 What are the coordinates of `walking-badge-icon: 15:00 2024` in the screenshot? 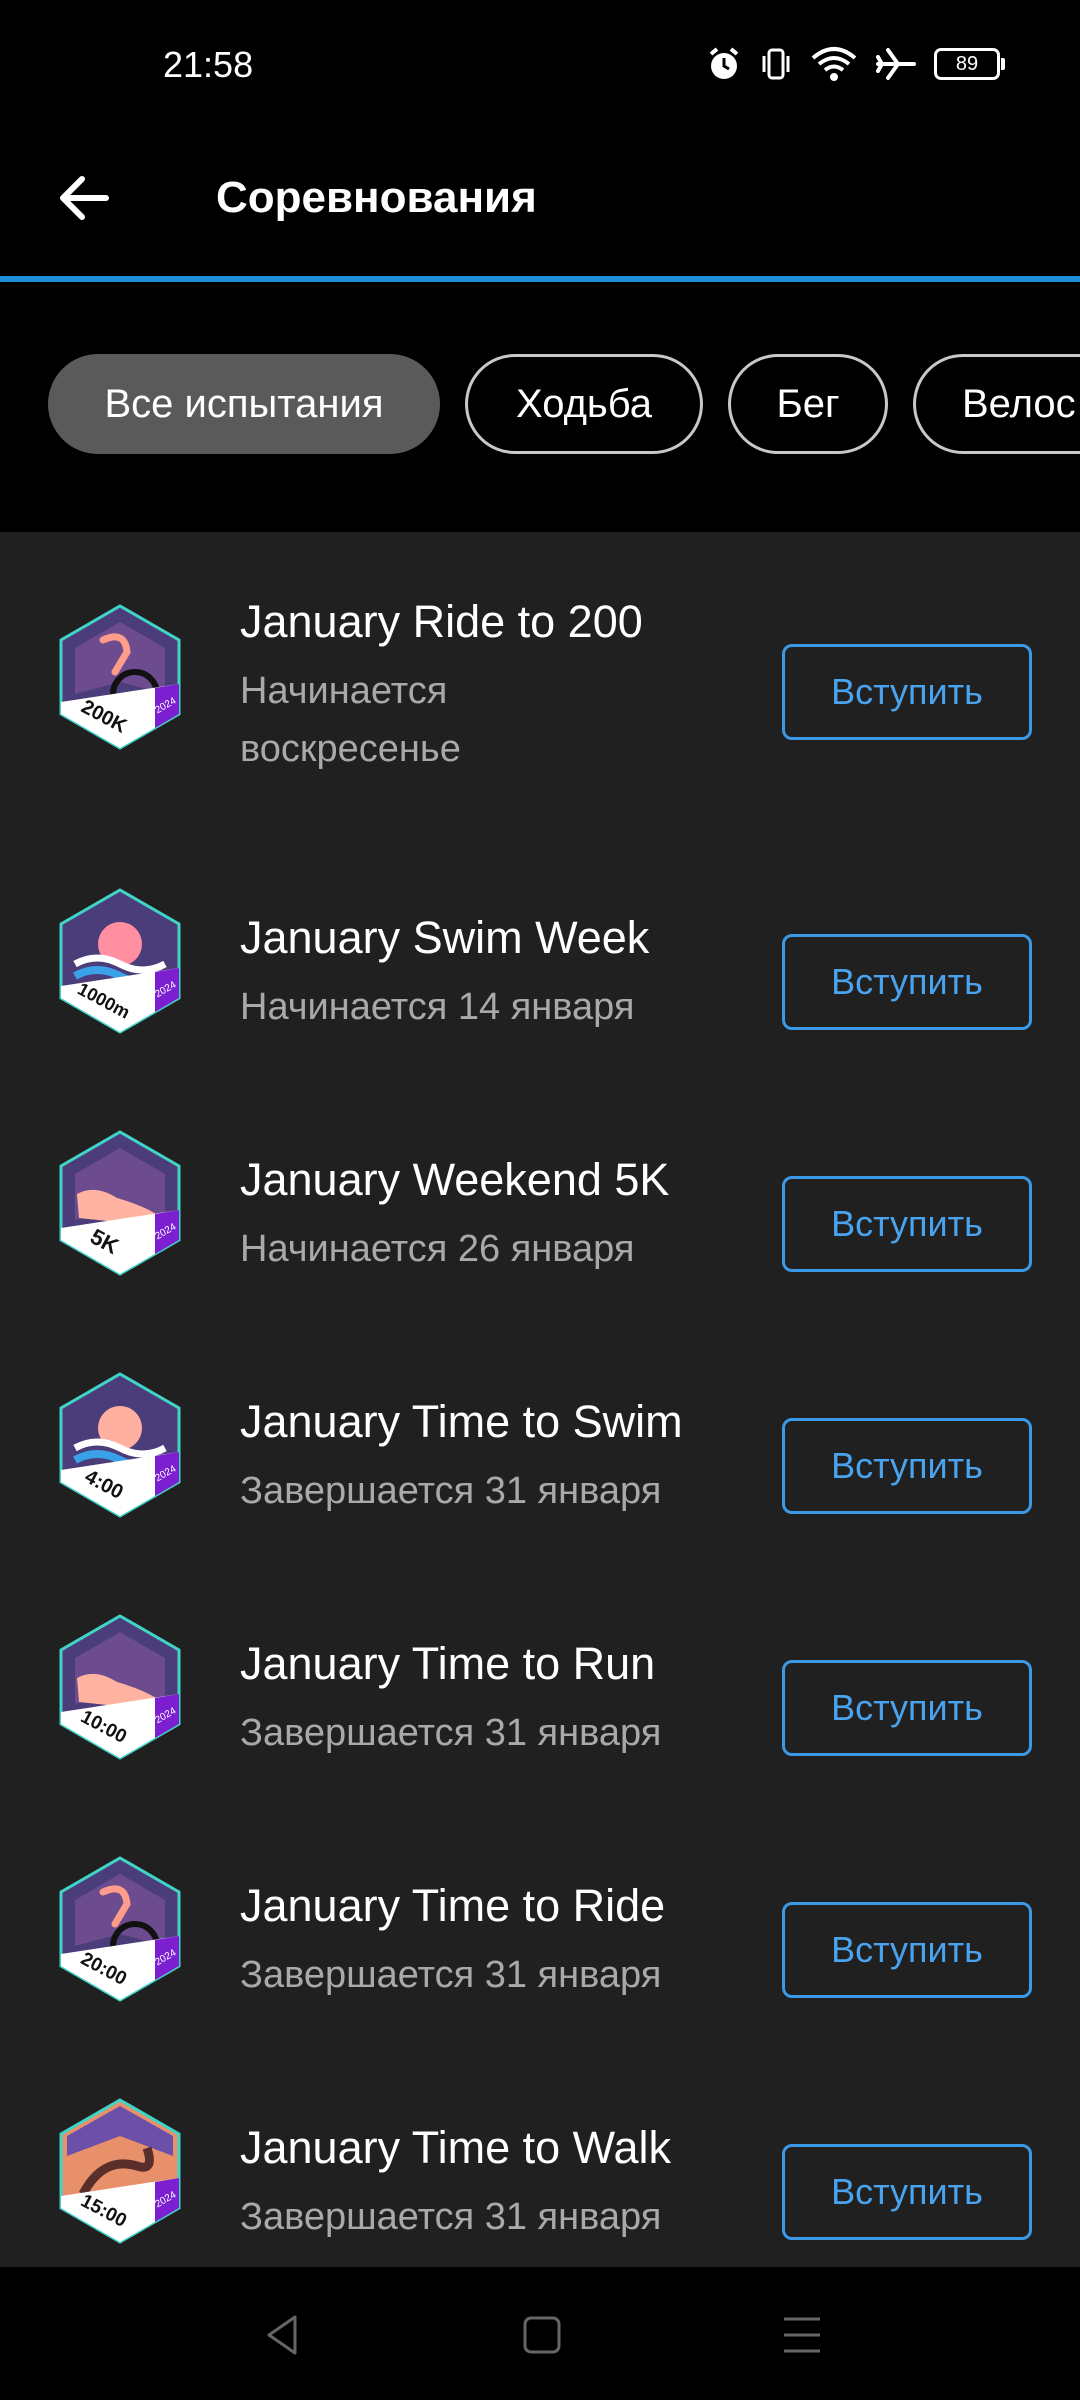 It's located at (120, 2171).